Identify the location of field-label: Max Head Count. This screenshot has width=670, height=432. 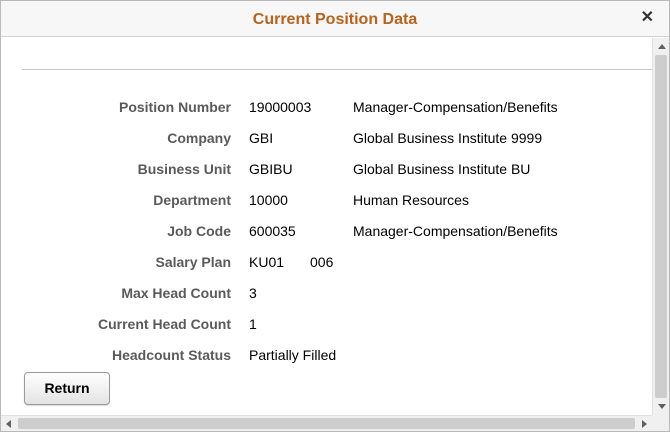
(176, 293).